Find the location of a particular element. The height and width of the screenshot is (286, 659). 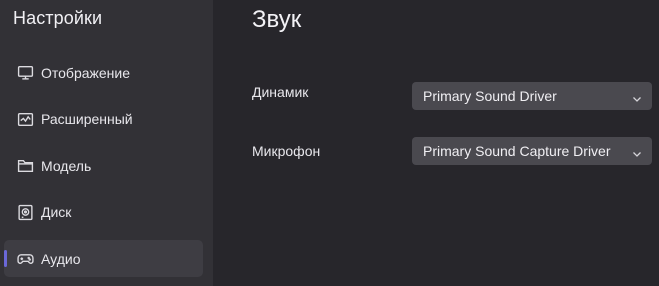

sidebar-item-label: Расширенный is located at coordinates (87, 119).